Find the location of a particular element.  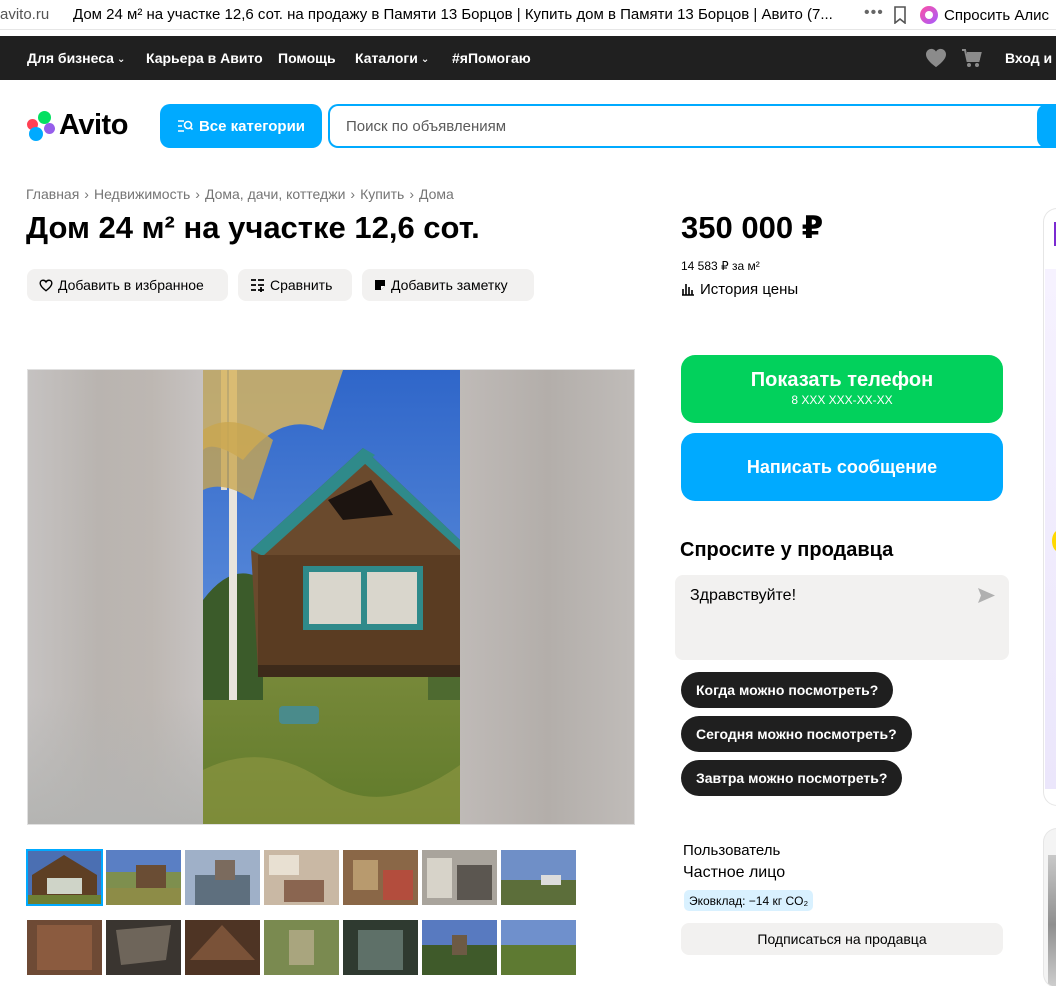

write-message-button: Написать сообщение is located at coordinates (842, 467).